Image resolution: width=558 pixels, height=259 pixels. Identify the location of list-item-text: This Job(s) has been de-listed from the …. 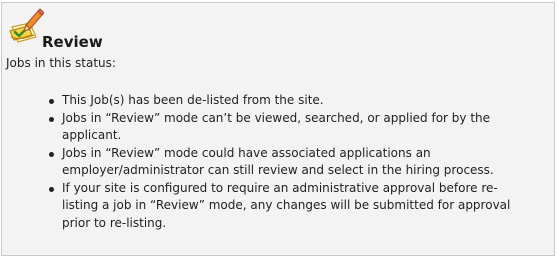
(193, 100).